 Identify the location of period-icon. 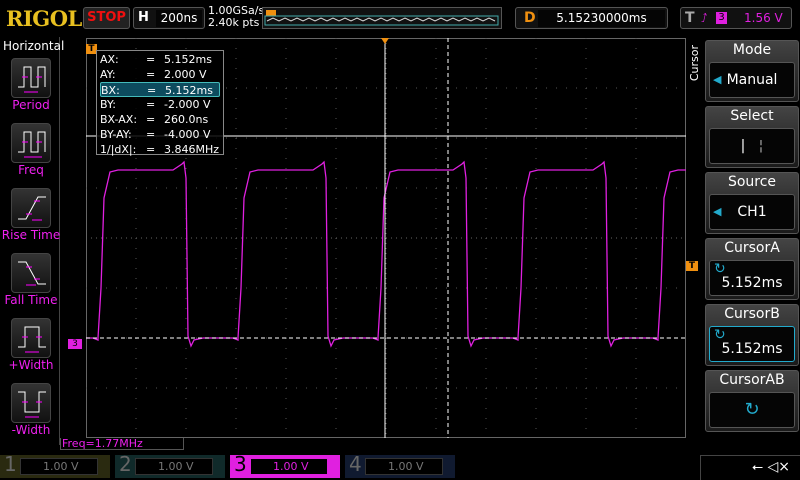
(32, 79).